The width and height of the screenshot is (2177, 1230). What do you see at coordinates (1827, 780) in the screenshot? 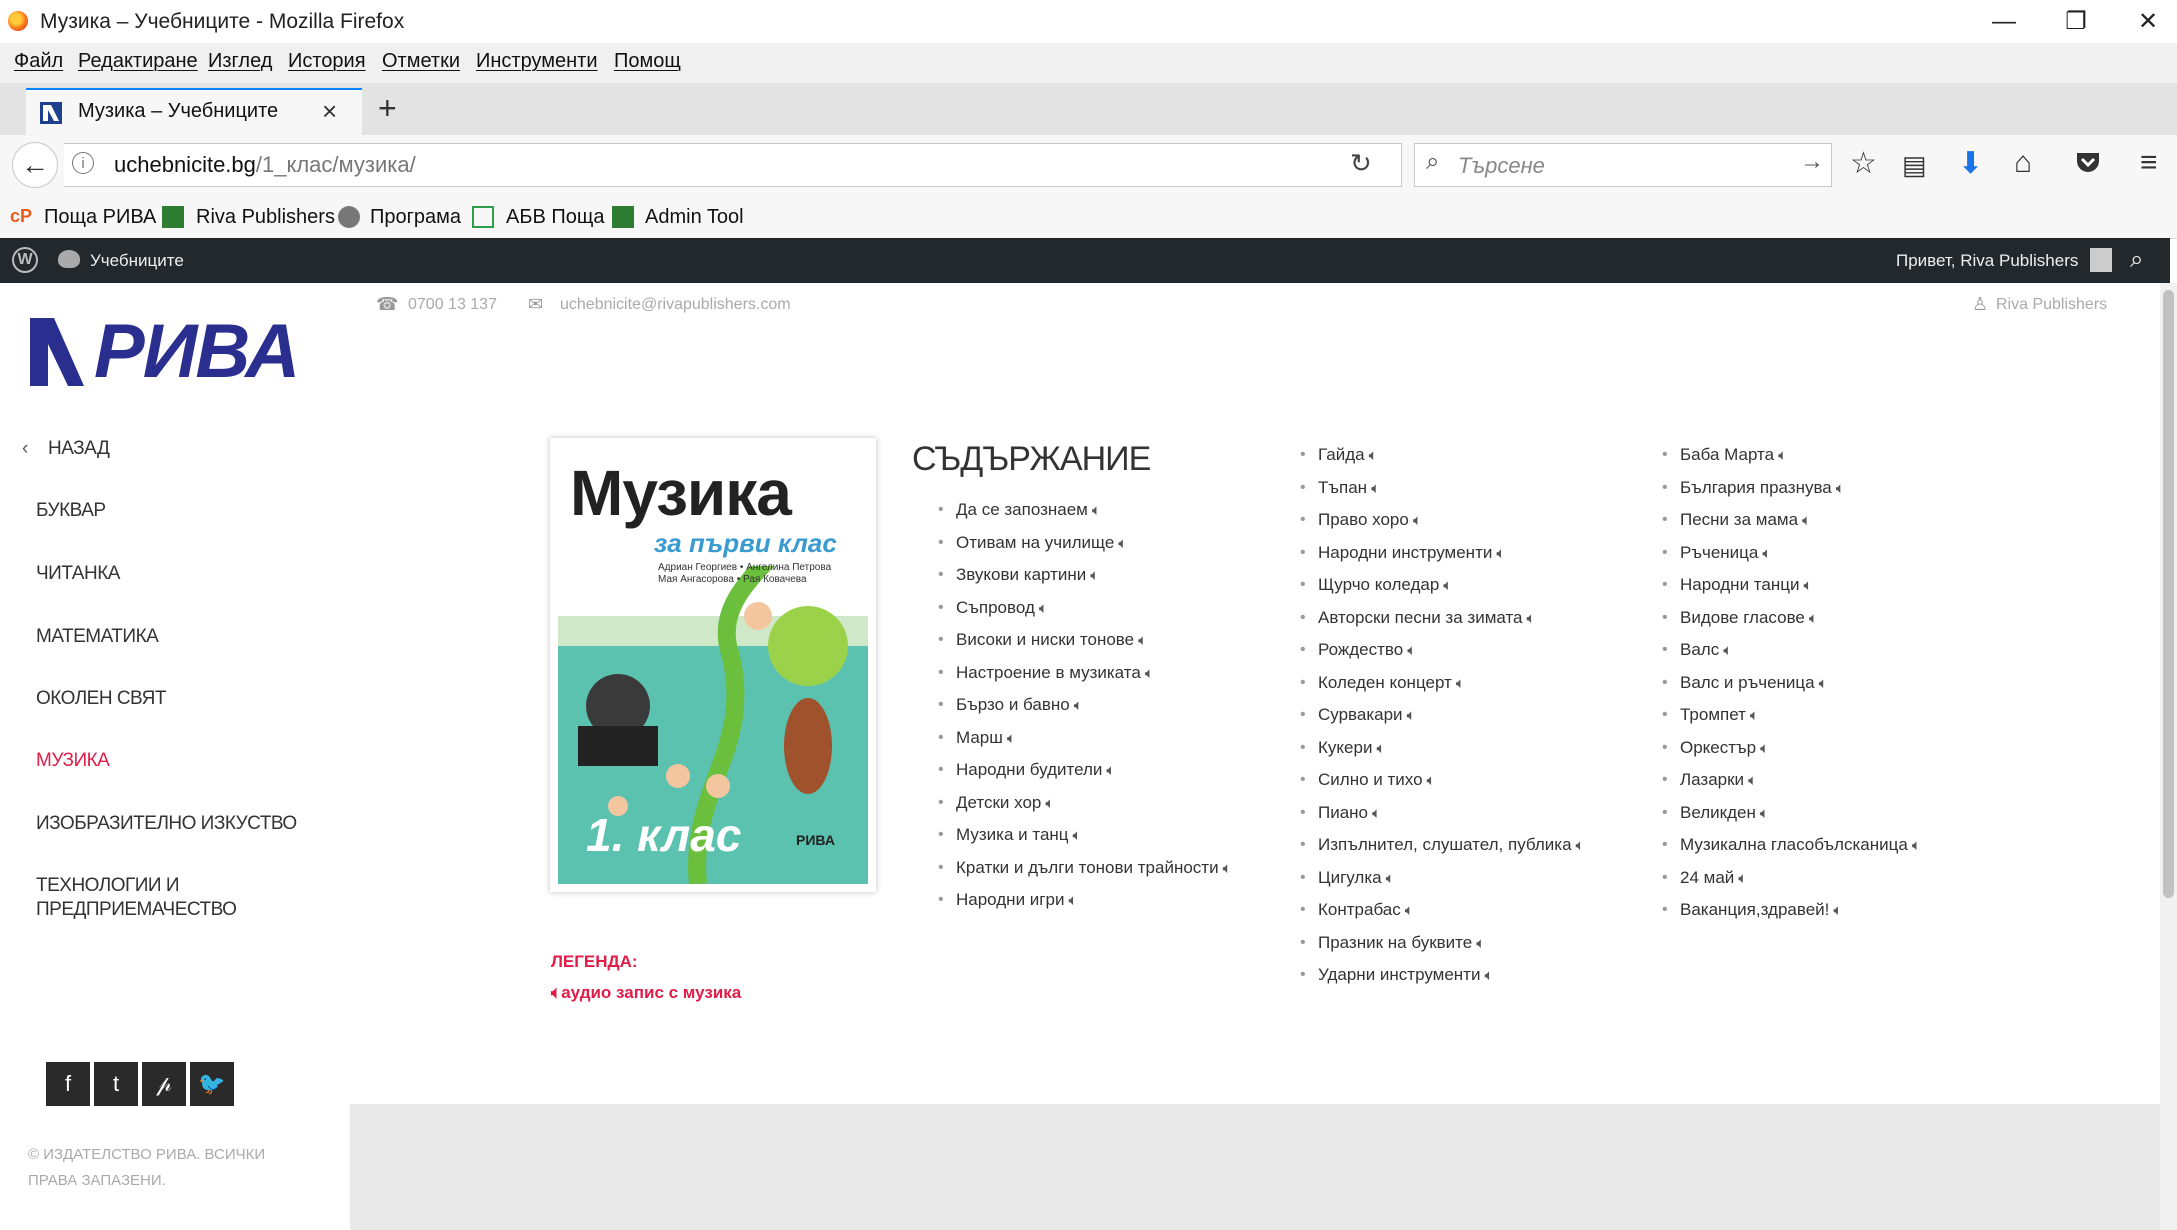
I see `contents-item: Лазарки🔈︎` at bounding box center [1827, 780].